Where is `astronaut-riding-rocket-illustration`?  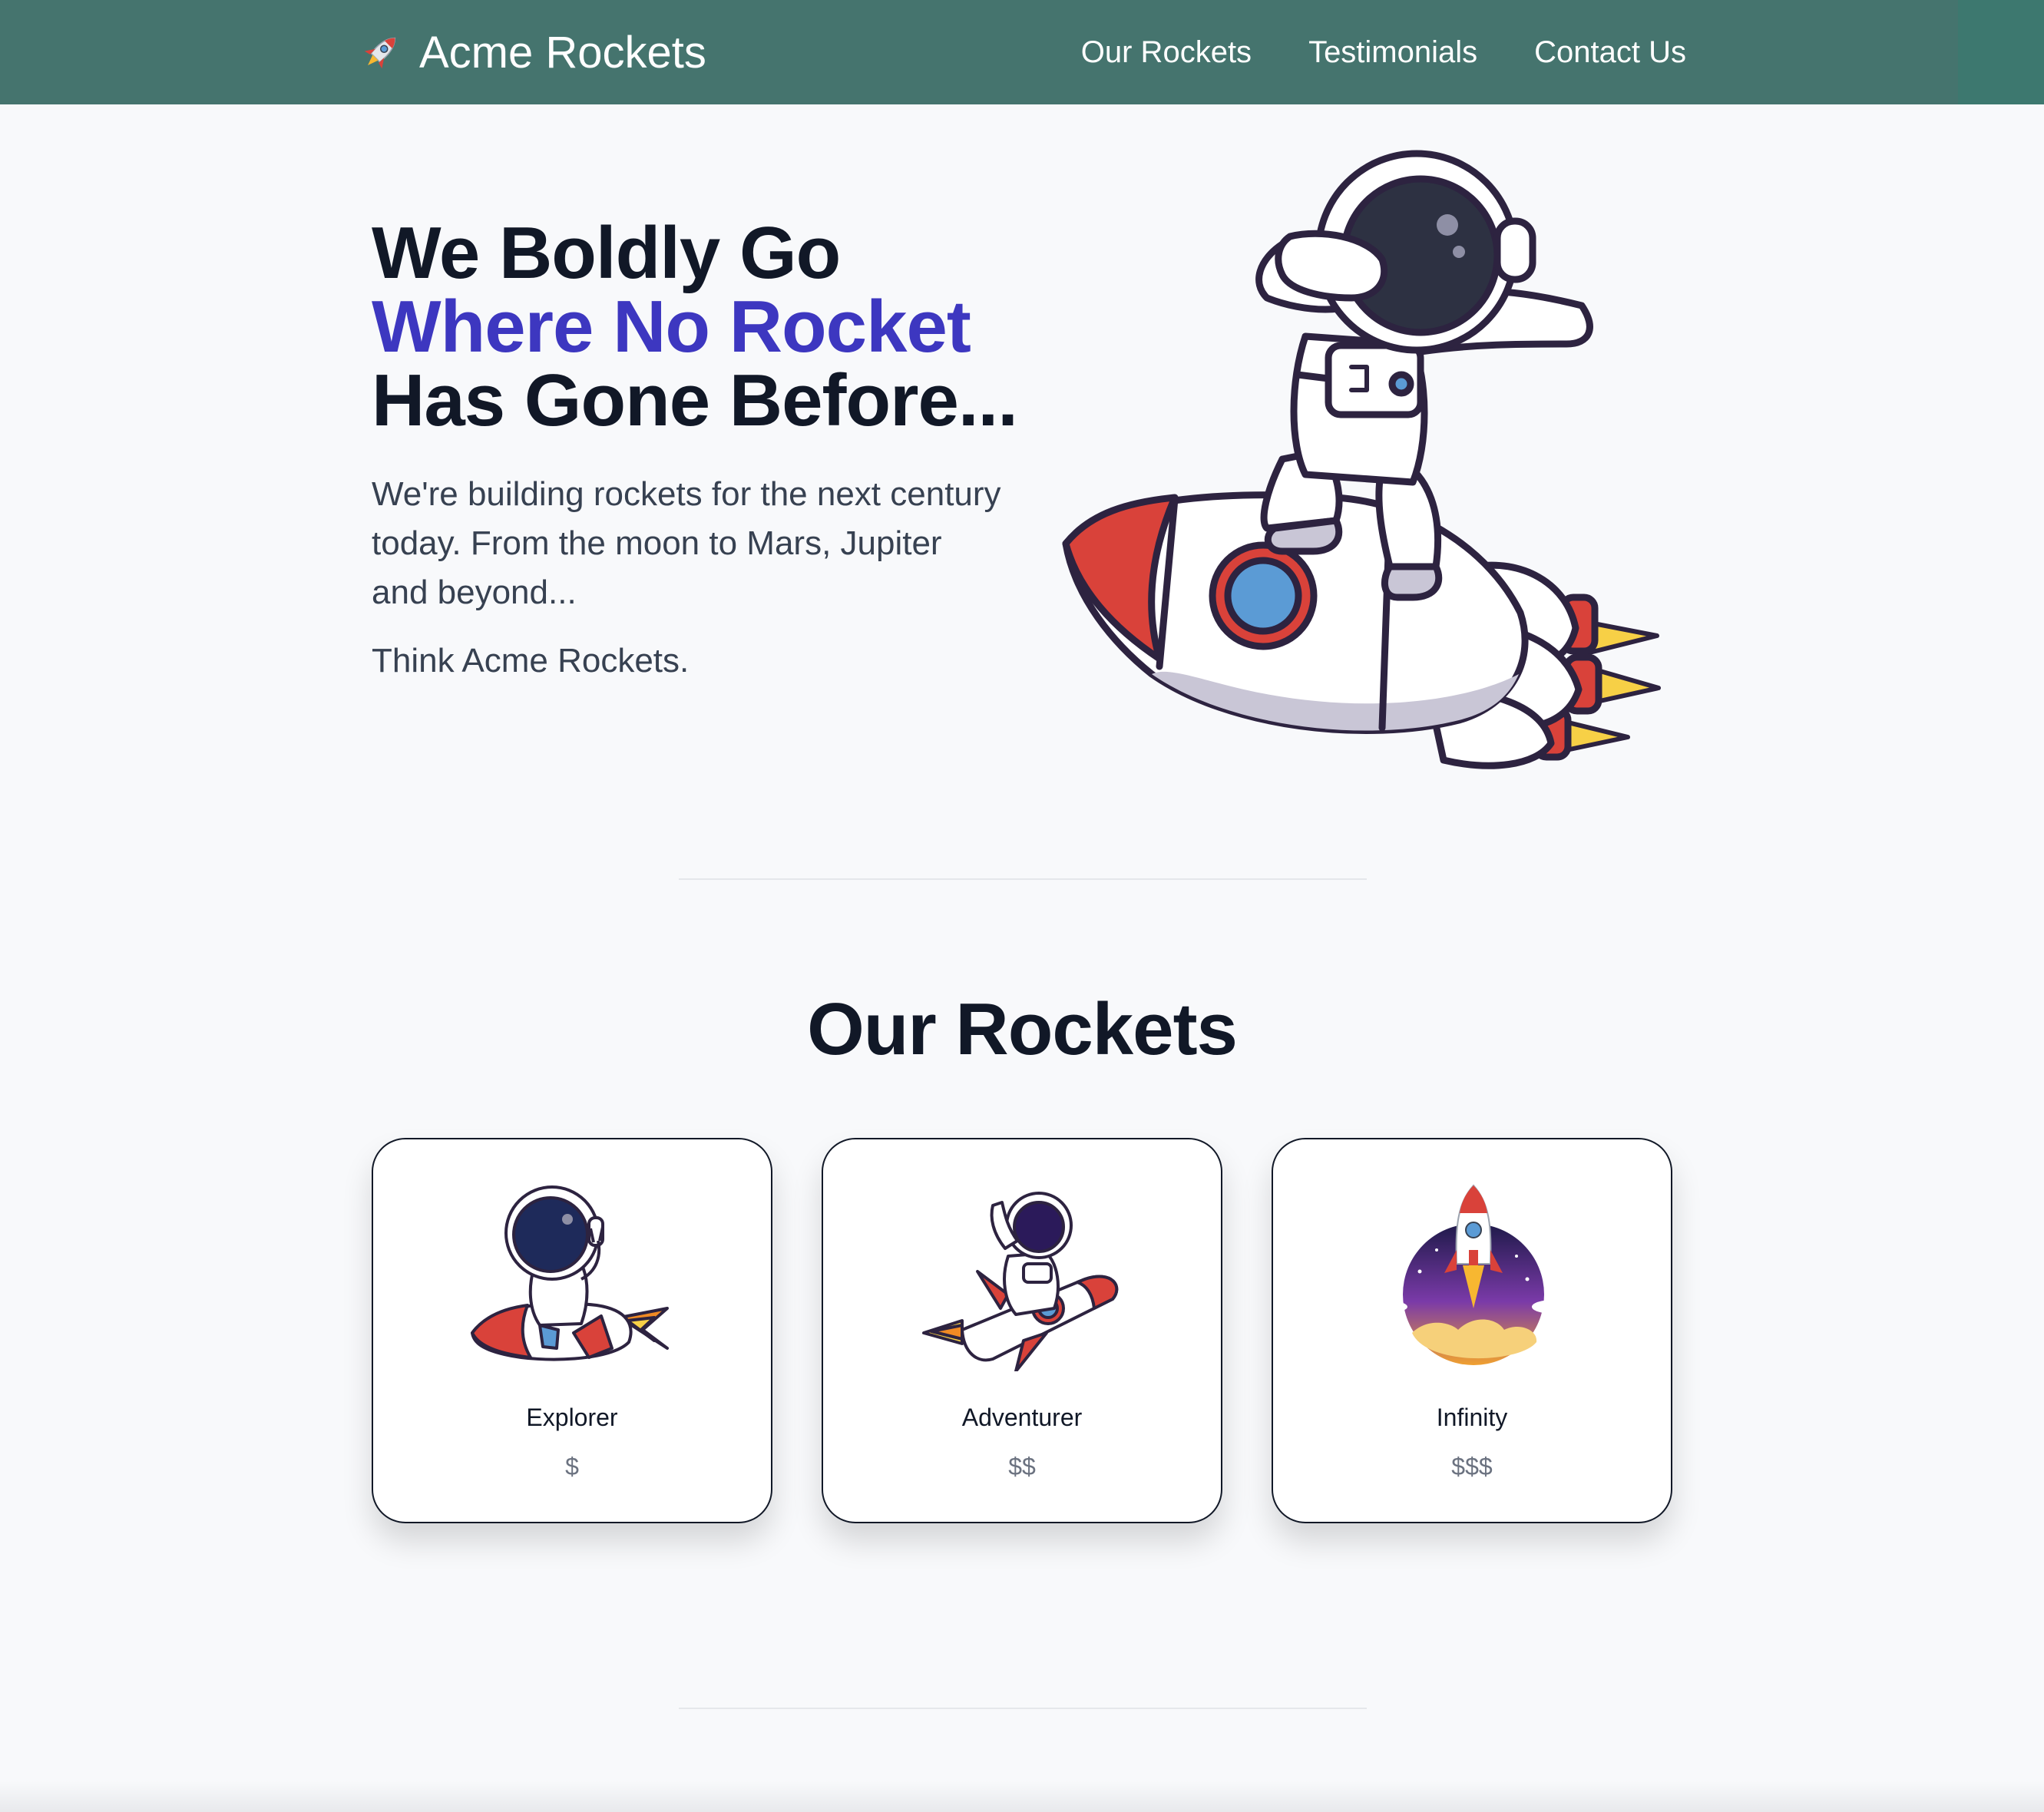 astronaut-riding-rocket-illustration is located at coordinates (570, 1273).